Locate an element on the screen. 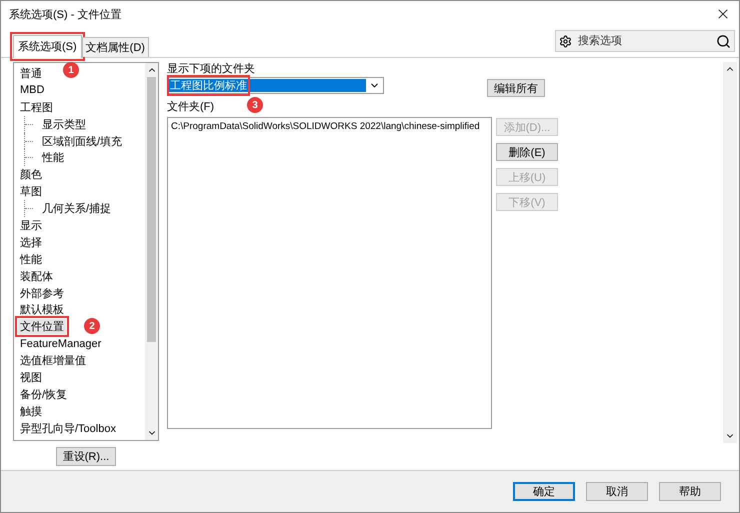 Image resolution: width=740 pixels, height=513 pixels. tree-item: 选值框增量值 is located at coordinates (53, 360).